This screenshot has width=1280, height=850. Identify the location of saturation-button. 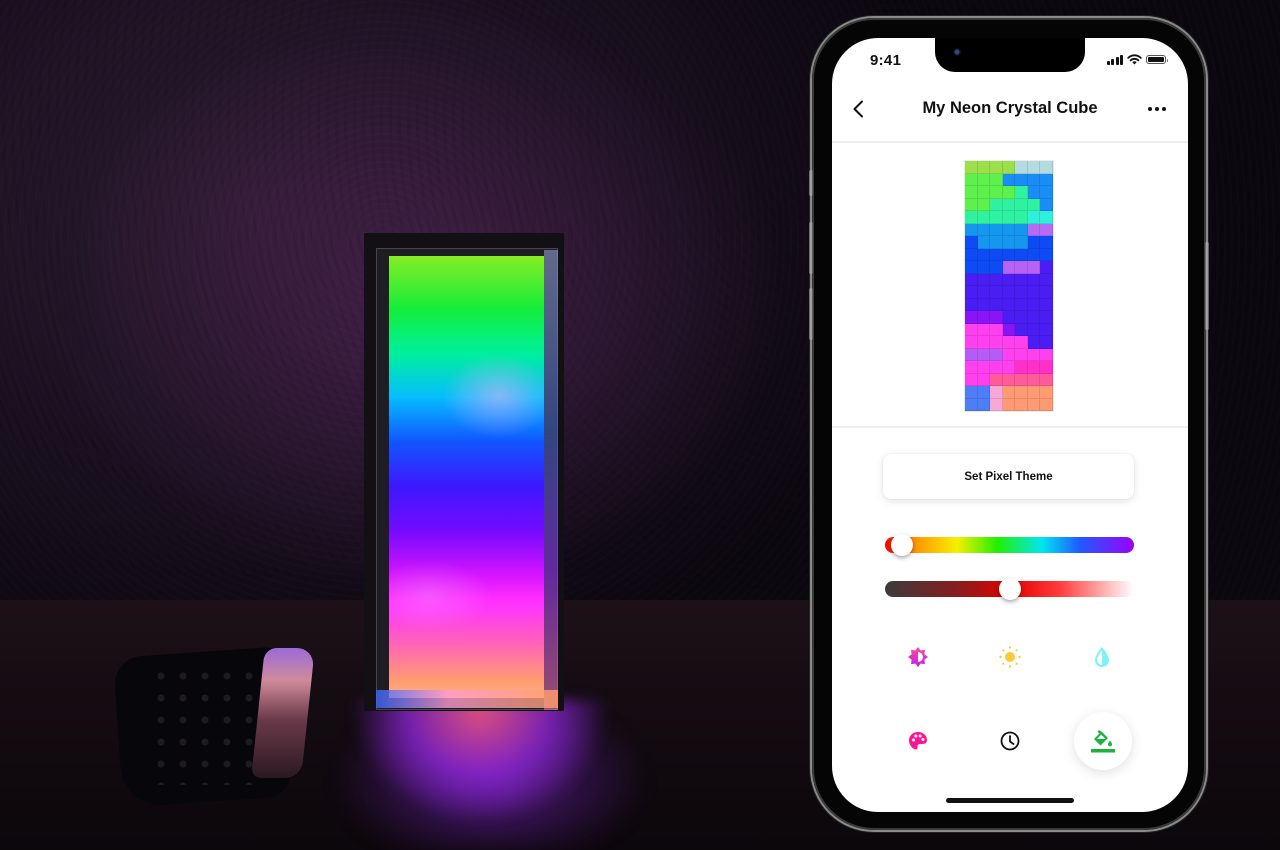
(1102, 657).